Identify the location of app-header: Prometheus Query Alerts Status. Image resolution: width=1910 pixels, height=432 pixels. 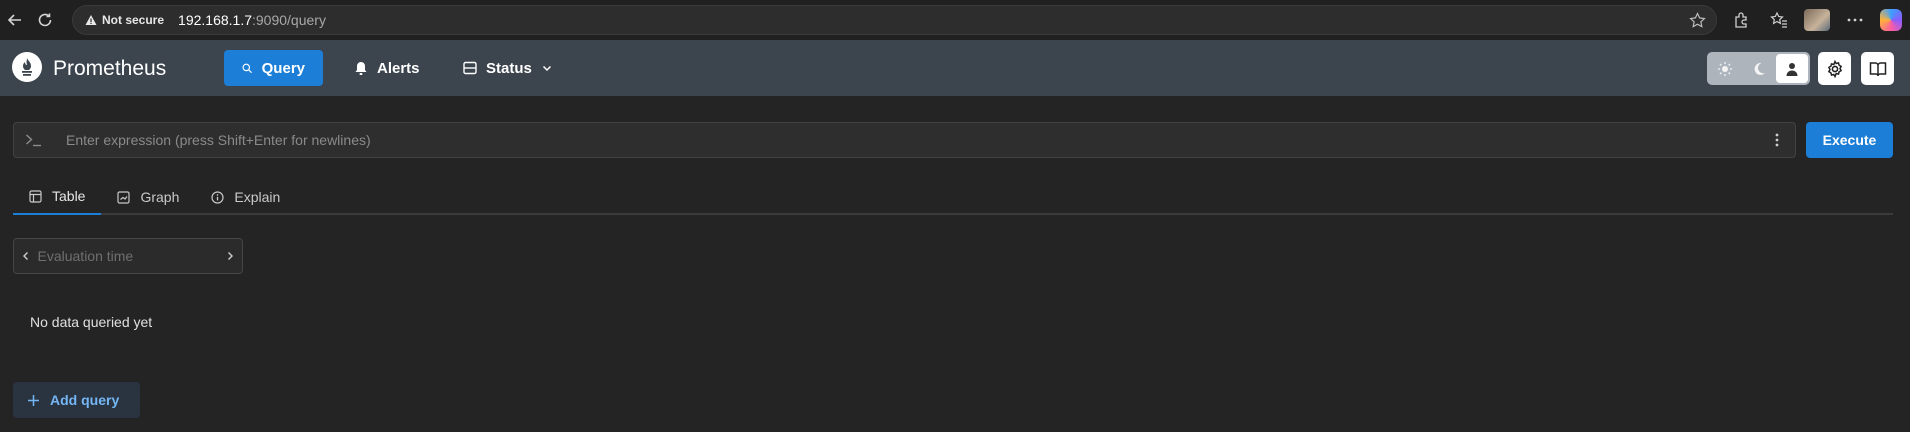
(955, 68).